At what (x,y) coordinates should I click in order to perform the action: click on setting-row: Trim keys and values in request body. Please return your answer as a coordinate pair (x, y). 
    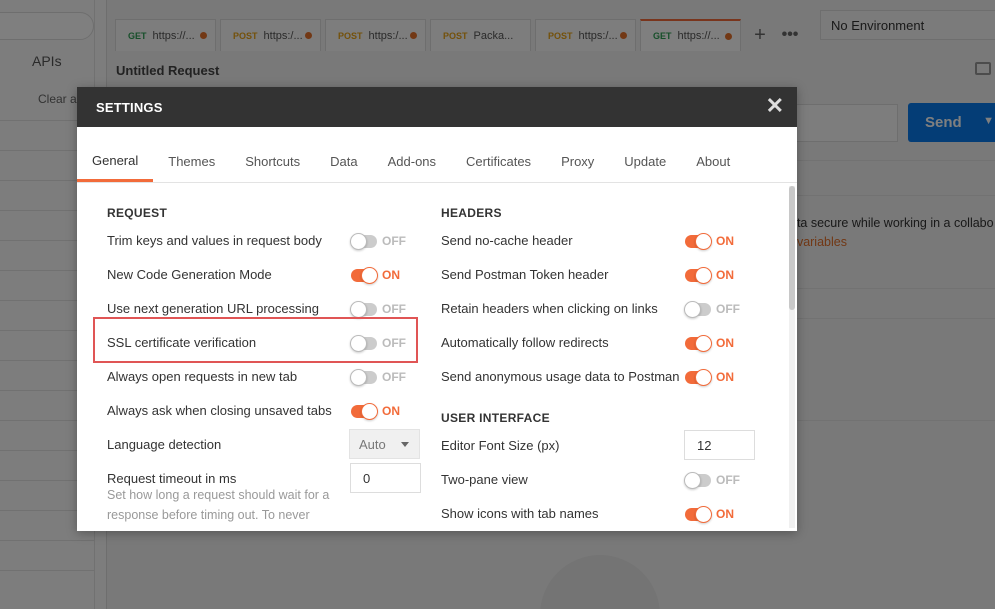
    Looking at the image, I should click on (214, 240).